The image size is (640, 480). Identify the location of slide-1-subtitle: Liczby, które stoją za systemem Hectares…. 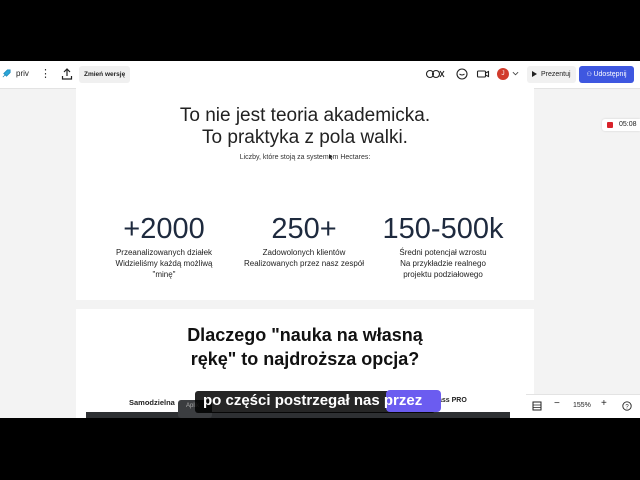
(305, 157).